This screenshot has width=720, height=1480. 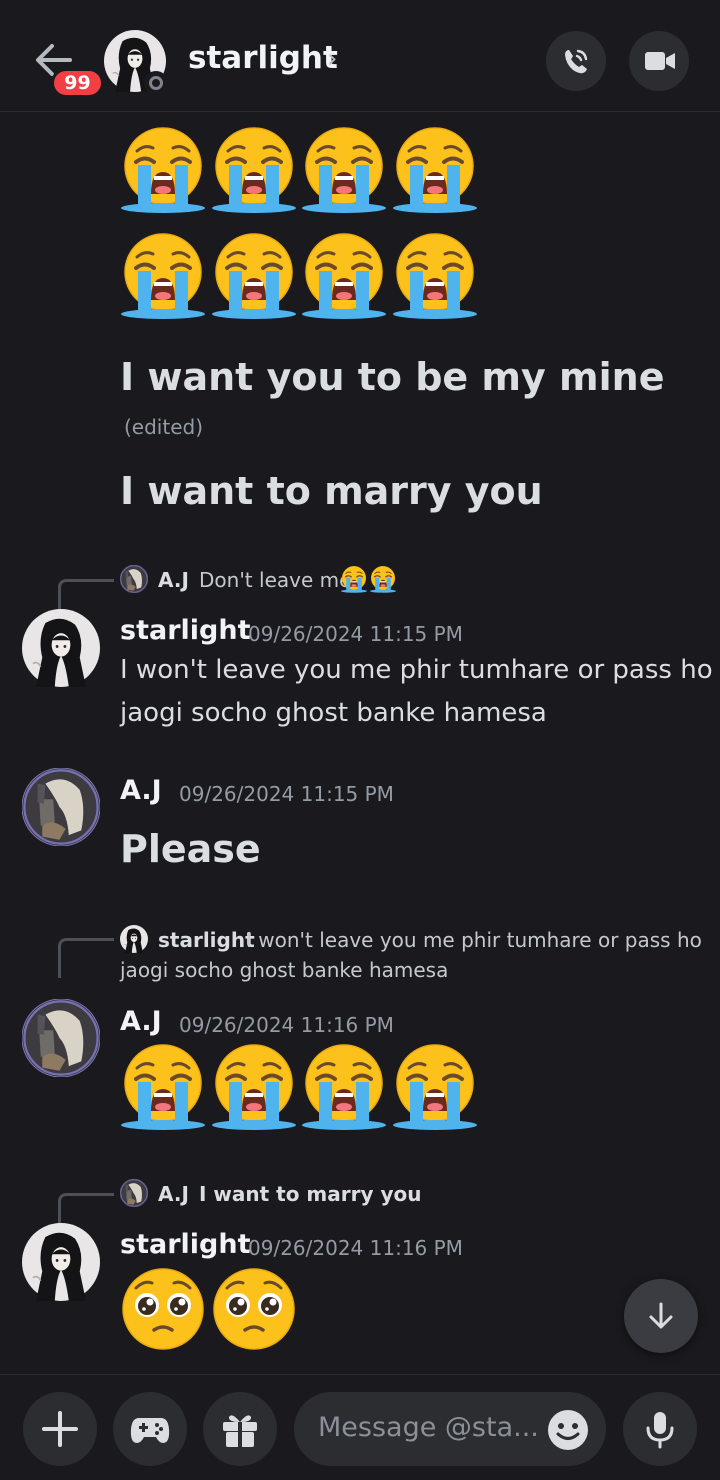 What do you see at coordinates (190, 849) in the screenshot?
I see `message-text: Please` at bounding box center [190, 849].